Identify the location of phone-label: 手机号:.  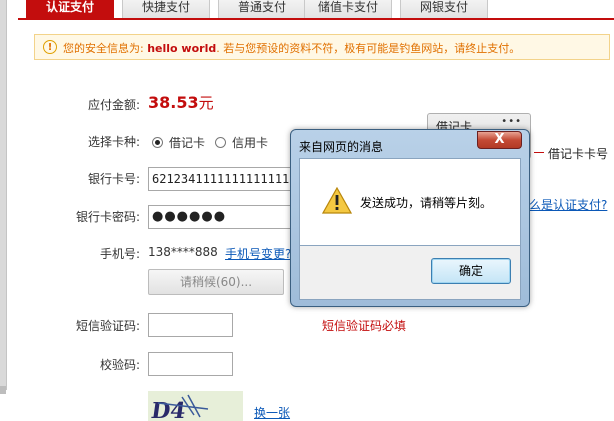
(119, 254).